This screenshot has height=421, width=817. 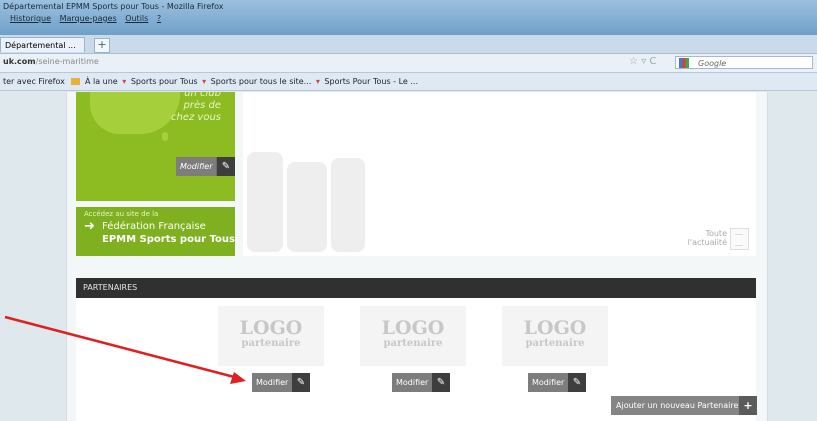 What do you see at coordinates (125, 349) in the screenshot?
I see `annotation-arrow-icon` at bounding box center [125, 349].